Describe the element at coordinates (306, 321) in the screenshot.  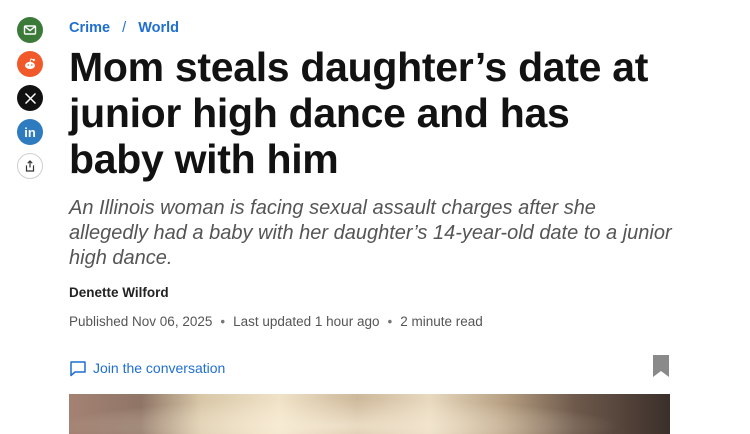
I see `last-updated: Last updated 1 hour ago` at that location.